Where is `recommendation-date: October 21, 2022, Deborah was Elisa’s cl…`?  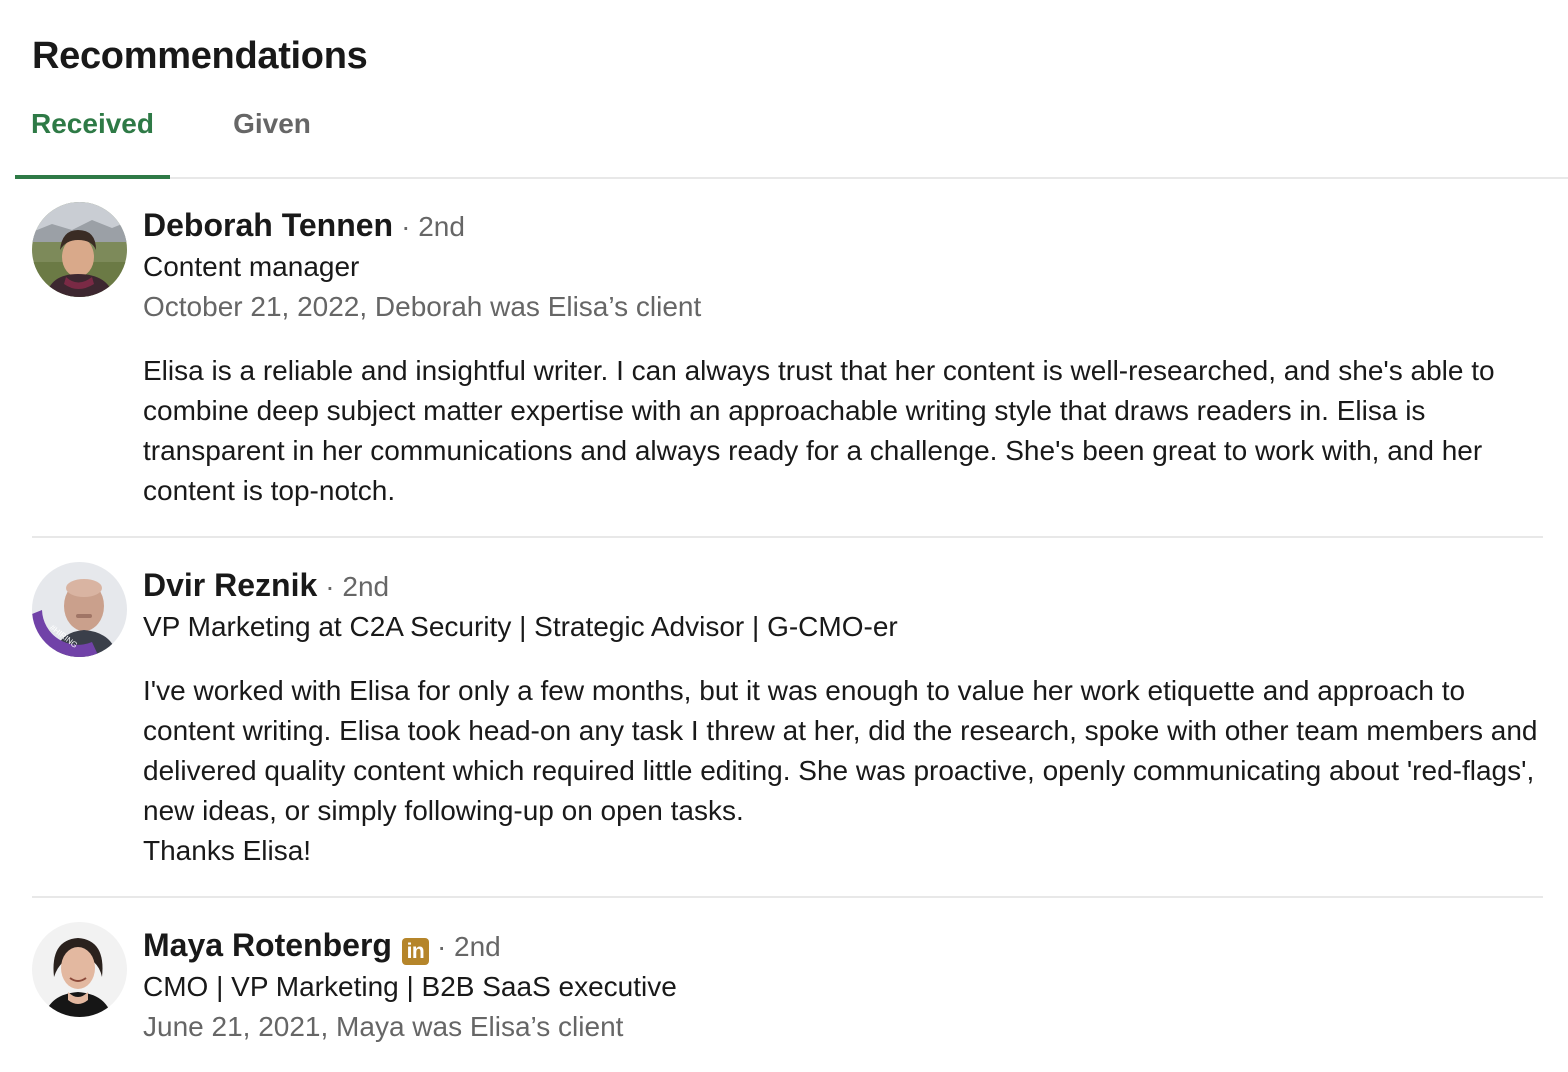
recommendation-date: October 21, 2022, Deborah was Elisa’s cl… is located at coordinates (422, 306).